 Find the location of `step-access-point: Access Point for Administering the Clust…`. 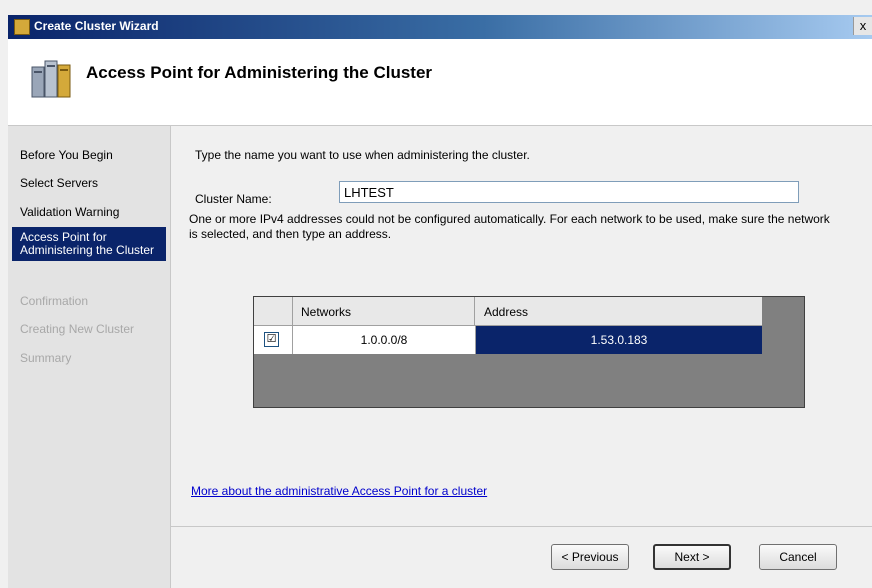

step-access-point: Access Point for Administering the Clust… is located at coordinates (89, 244).